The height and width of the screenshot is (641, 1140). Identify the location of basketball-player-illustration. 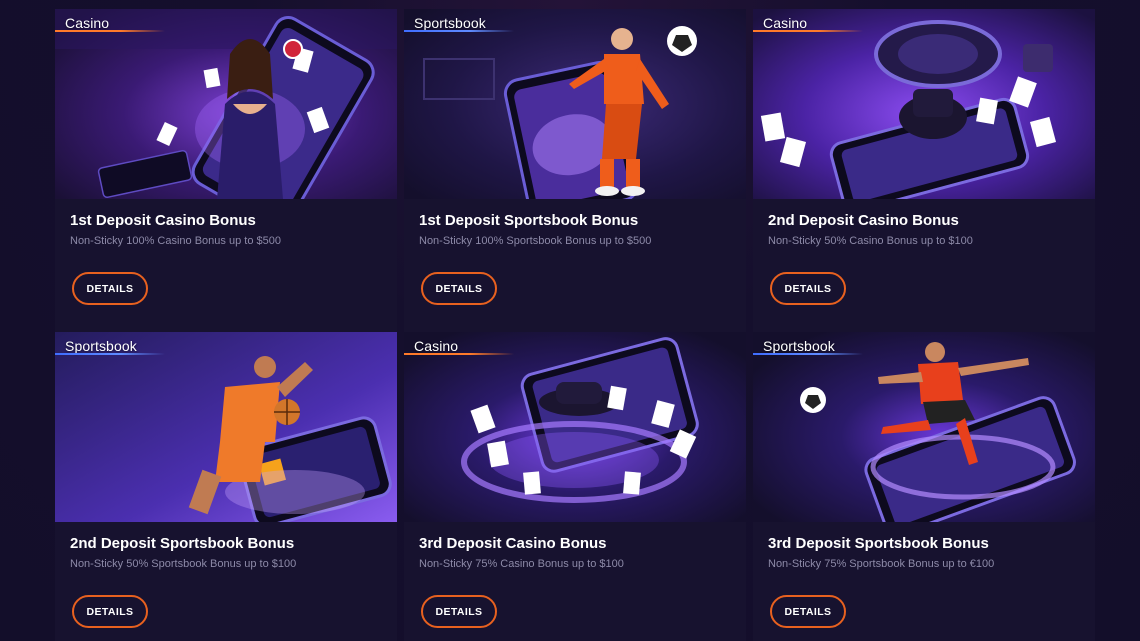
(226, 427).